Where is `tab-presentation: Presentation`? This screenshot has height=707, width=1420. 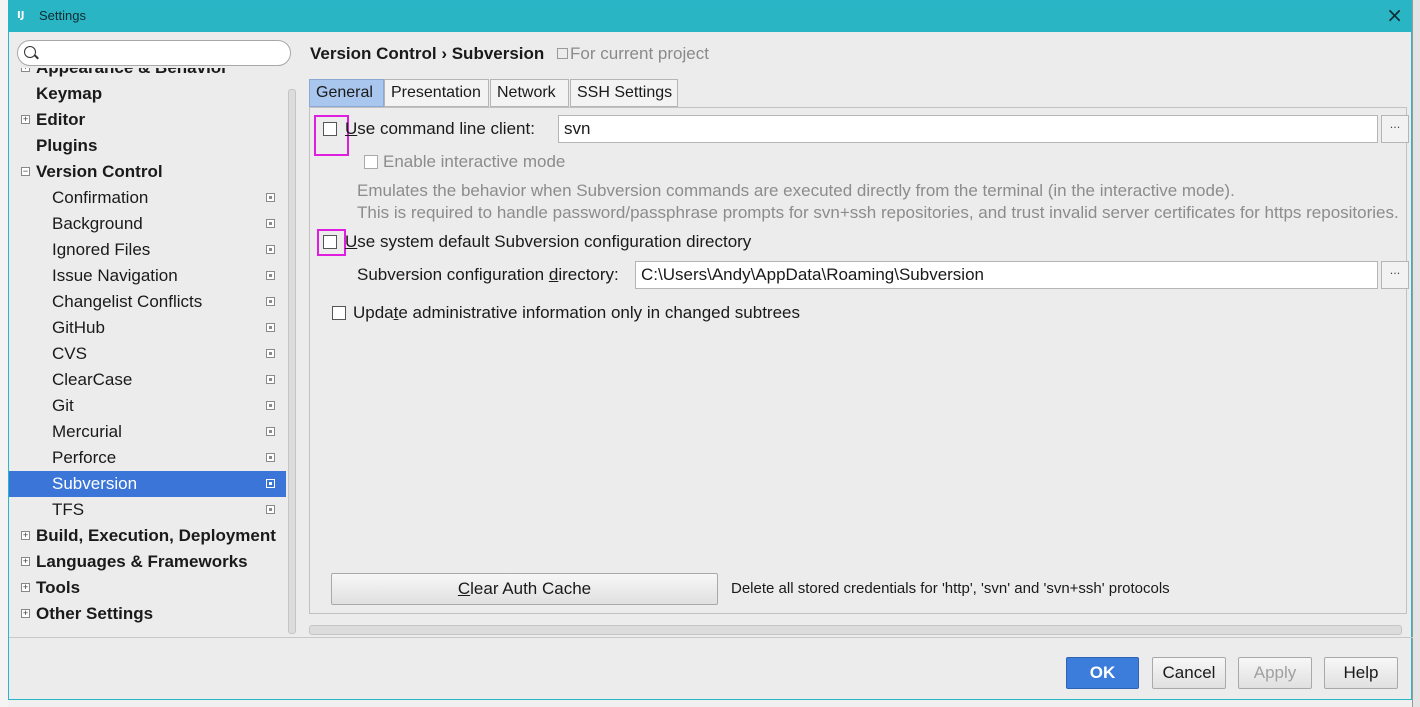
tab-presentation: Presentation is located at coordinates (436, 93).